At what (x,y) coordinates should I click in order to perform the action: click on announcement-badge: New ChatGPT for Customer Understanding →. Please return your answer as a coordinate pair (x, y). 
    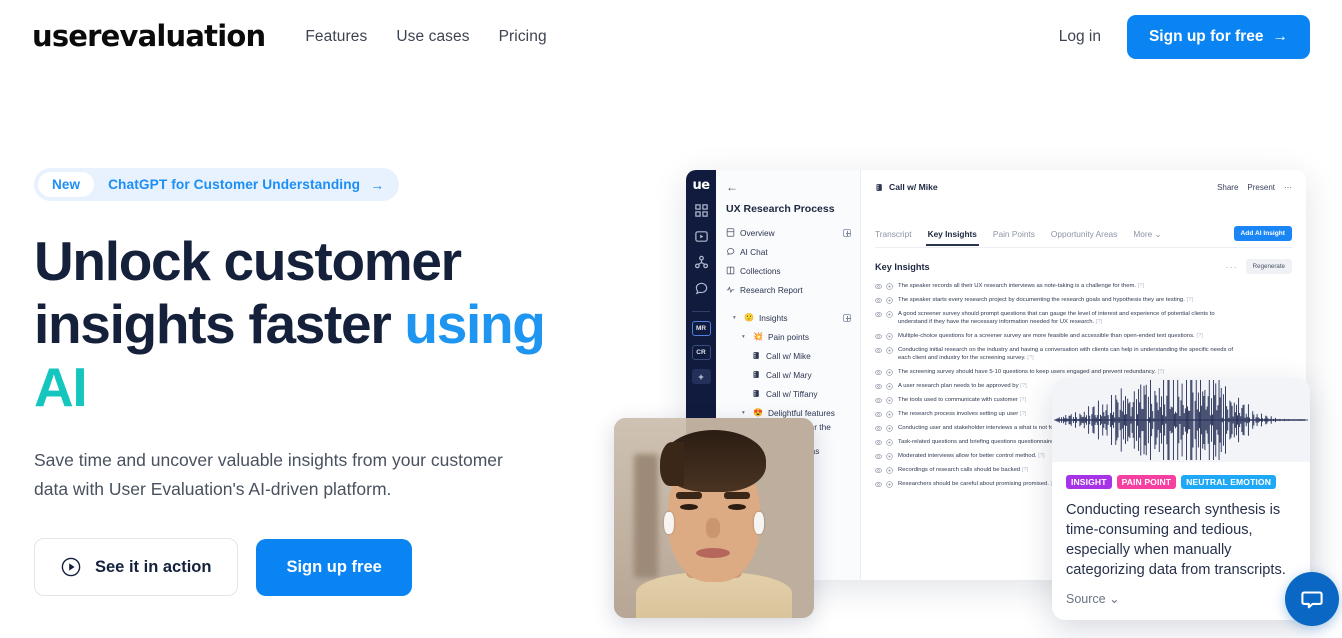
    Looking at the image, I should click on (217, 184).